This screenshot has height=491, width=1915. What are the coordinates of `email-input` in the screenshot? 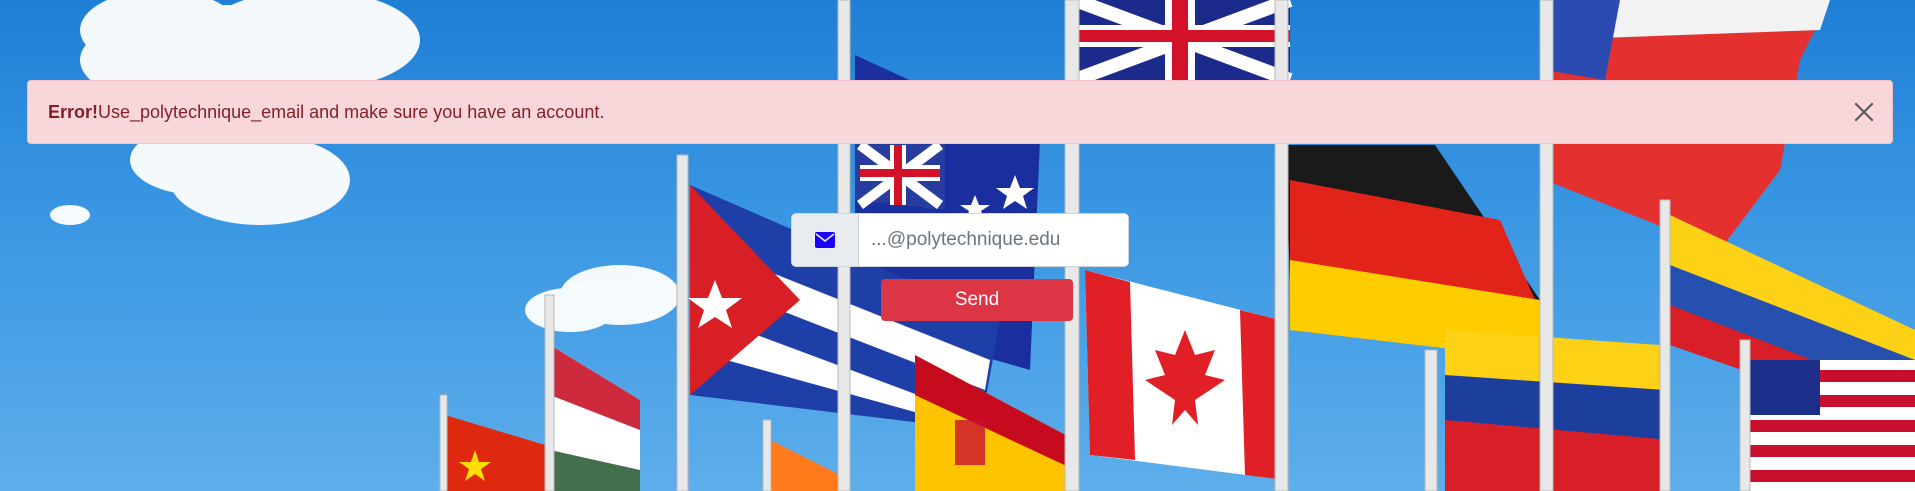 It's located at (993, 240).